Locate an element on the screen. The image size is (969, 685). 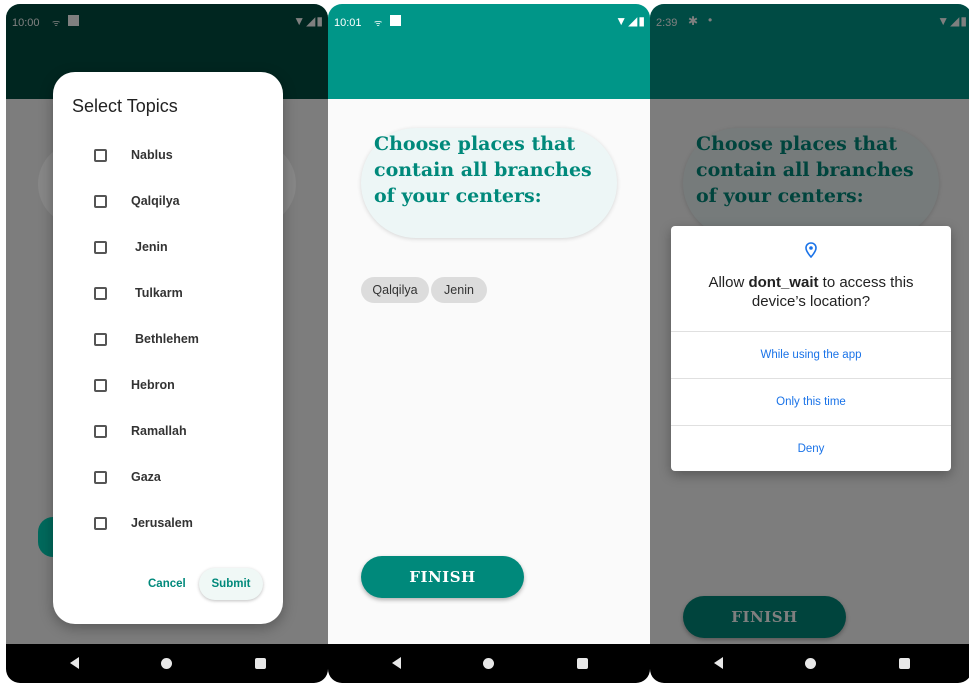
cancel-button: Cancel is located at coordinates (167, 584).